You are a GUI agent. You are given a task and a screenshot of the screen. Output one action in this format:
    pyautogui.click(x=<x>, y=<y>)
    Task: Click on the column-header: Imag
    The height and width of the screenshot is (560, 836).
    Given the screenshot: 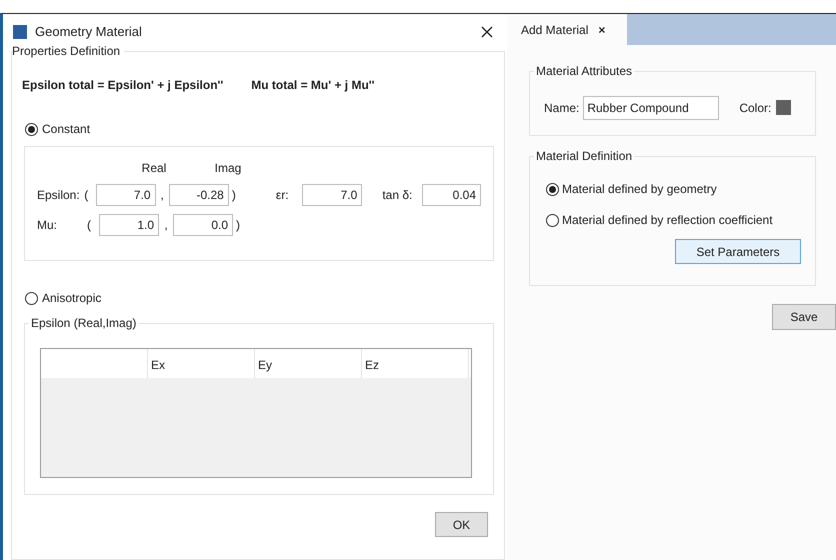 What is the action you would take?
    pyautogui.click(x=228, y=168)
    